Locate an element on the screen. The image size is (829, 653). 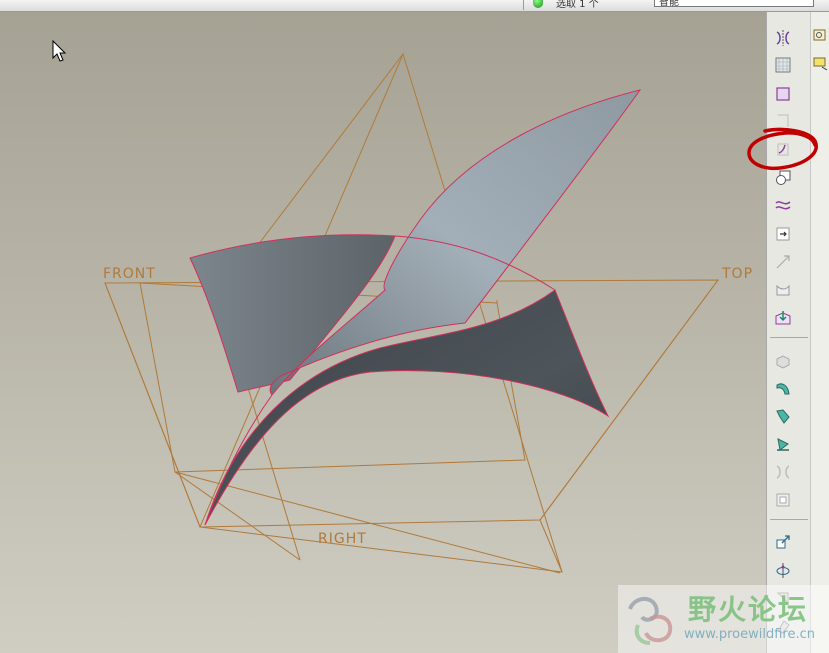
datum-label-top: TOP is located at coordinates (737, 274).